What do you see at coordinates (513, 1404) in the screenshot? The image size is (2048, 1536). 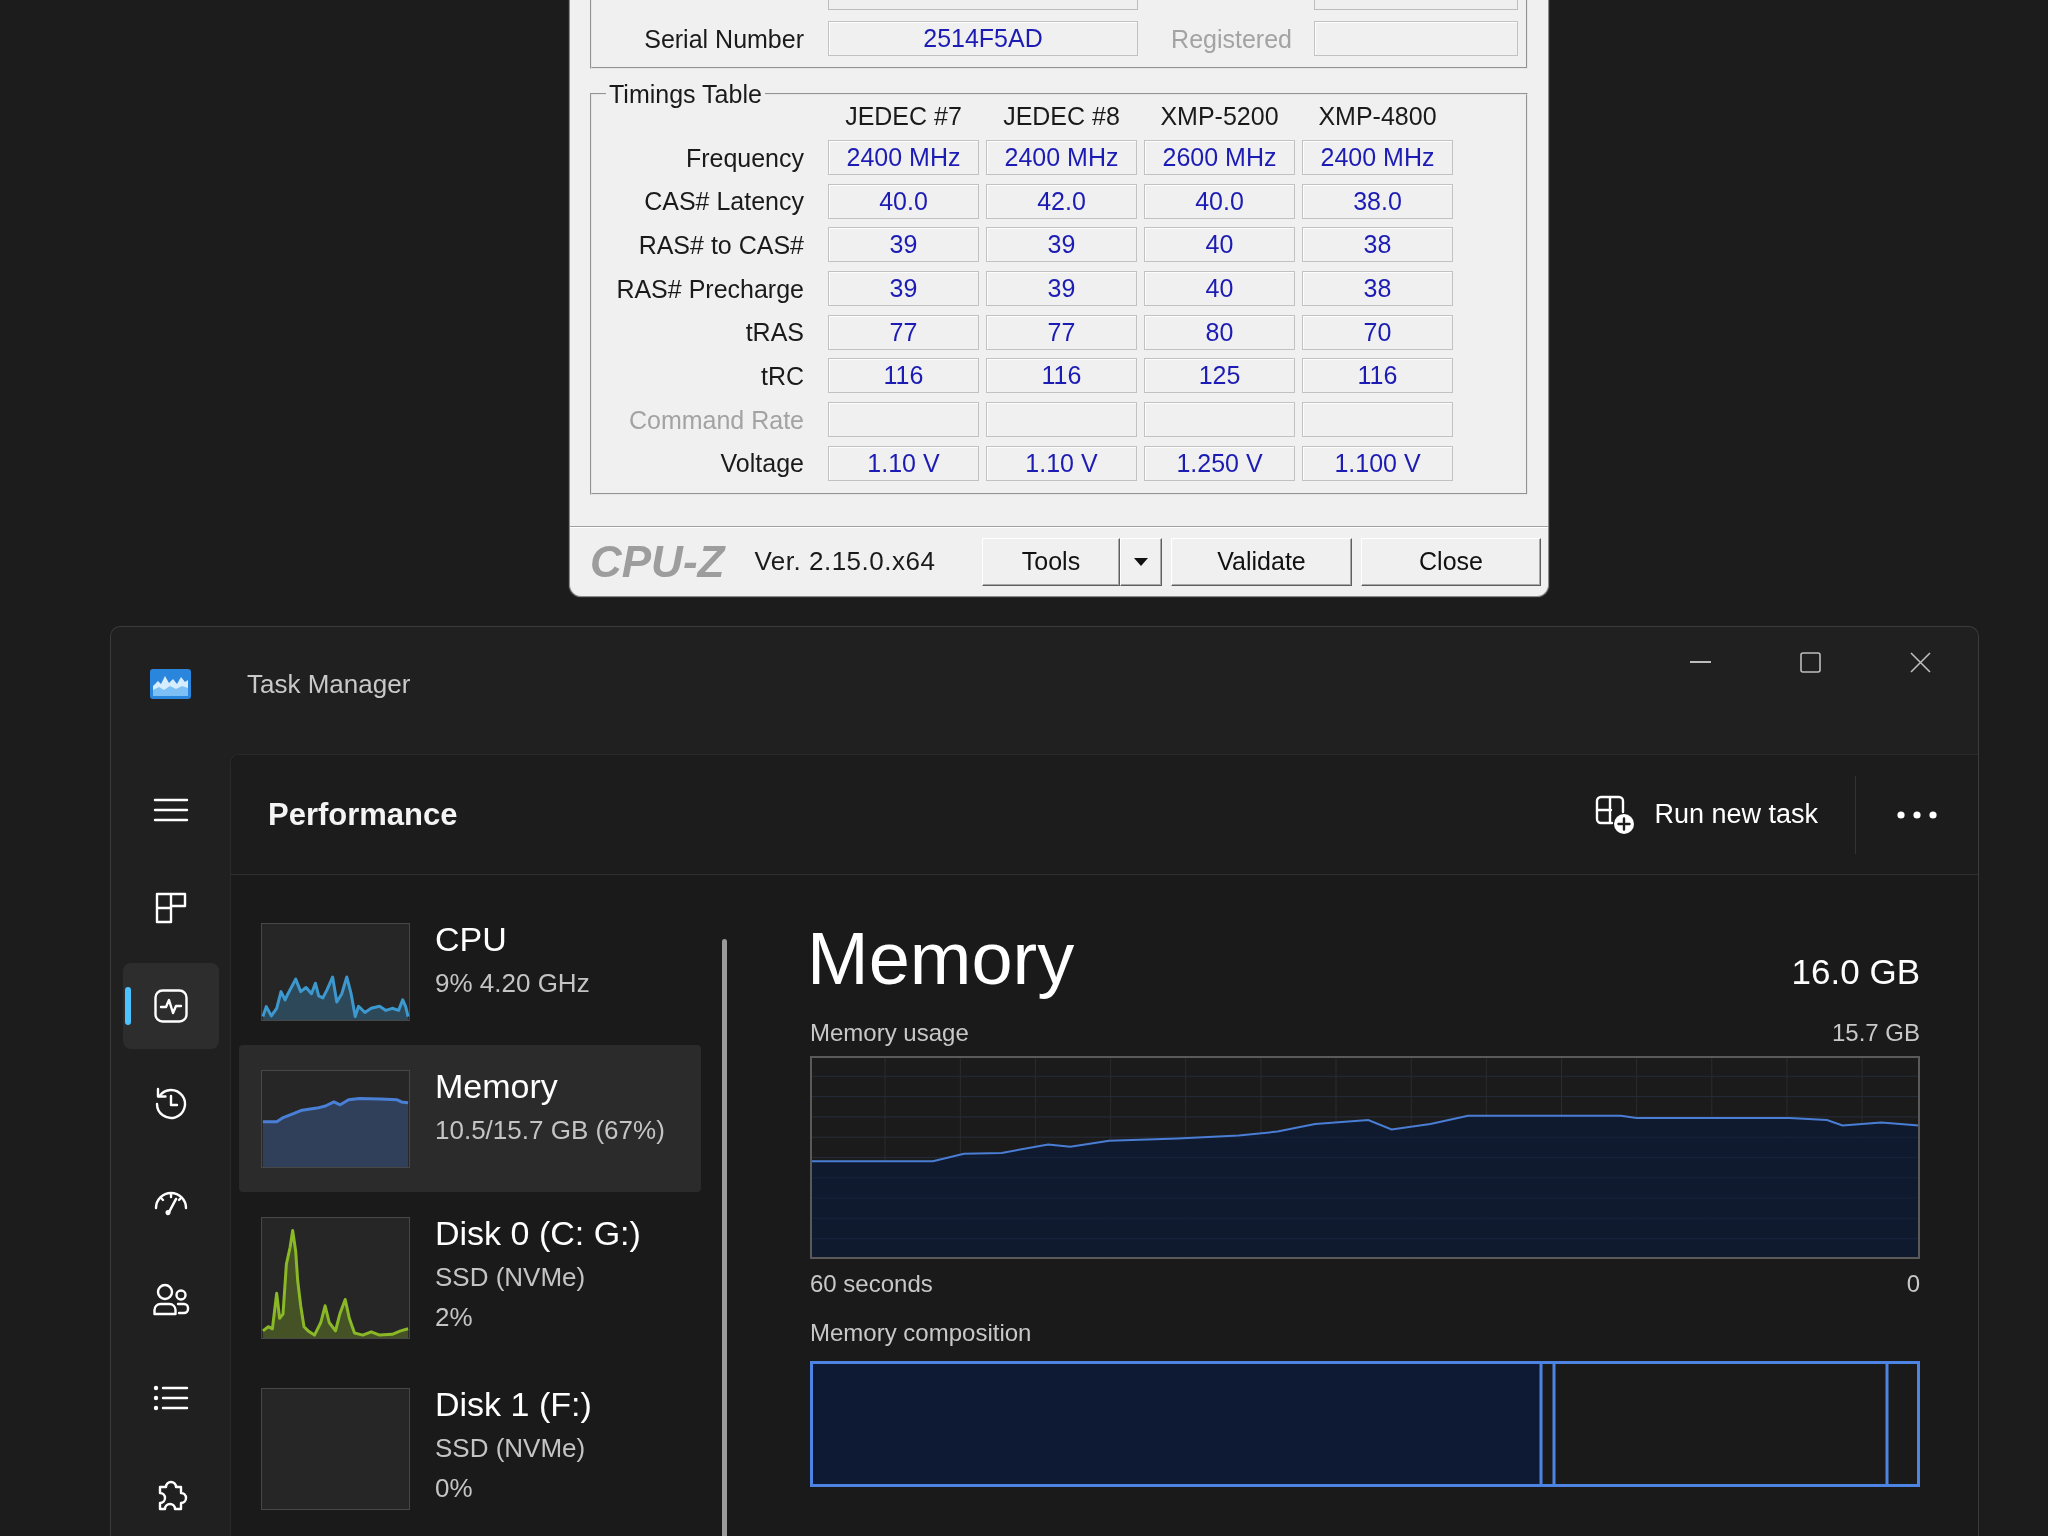 I see `resource-name: Disk 1 (F:)` at bounding box center [513, 1404].